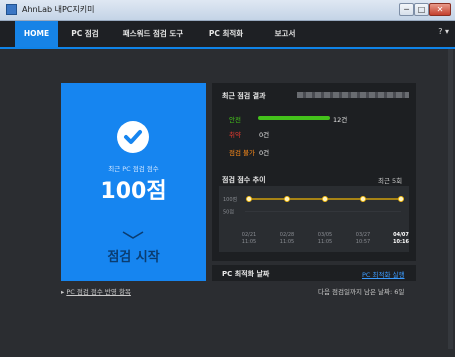  Describe the element at coordinates (133, 255) in the screenshot. I see `start-check-button: 점검 시작` at that location.